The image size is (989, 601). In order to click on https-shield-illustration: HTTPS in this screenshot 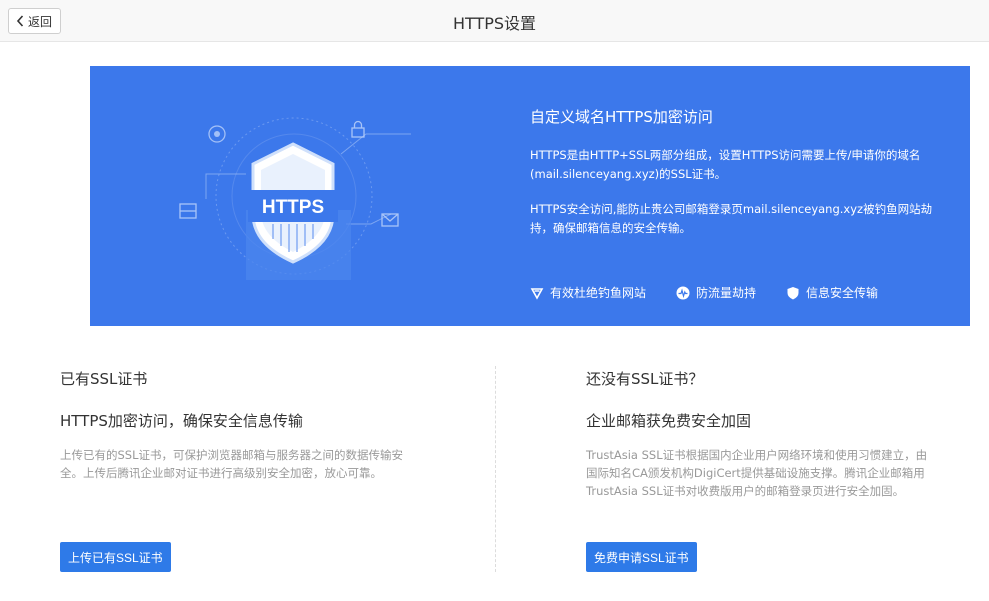, I will do `click(295, 198)`.